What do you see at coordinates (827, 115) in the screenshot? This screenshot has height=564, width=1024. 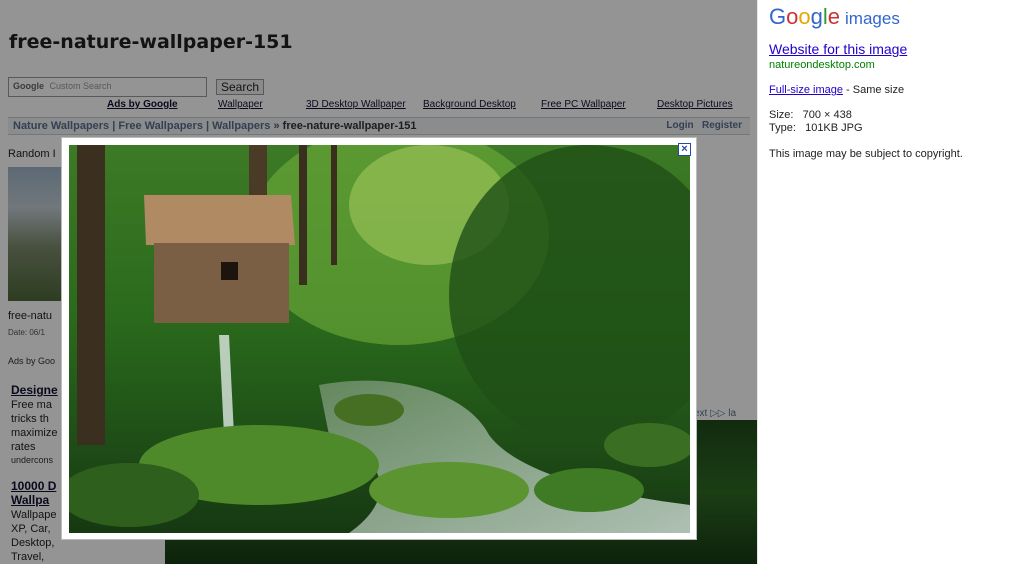 I see `size-value: 700 × 438` at bounding box center [827, 115].